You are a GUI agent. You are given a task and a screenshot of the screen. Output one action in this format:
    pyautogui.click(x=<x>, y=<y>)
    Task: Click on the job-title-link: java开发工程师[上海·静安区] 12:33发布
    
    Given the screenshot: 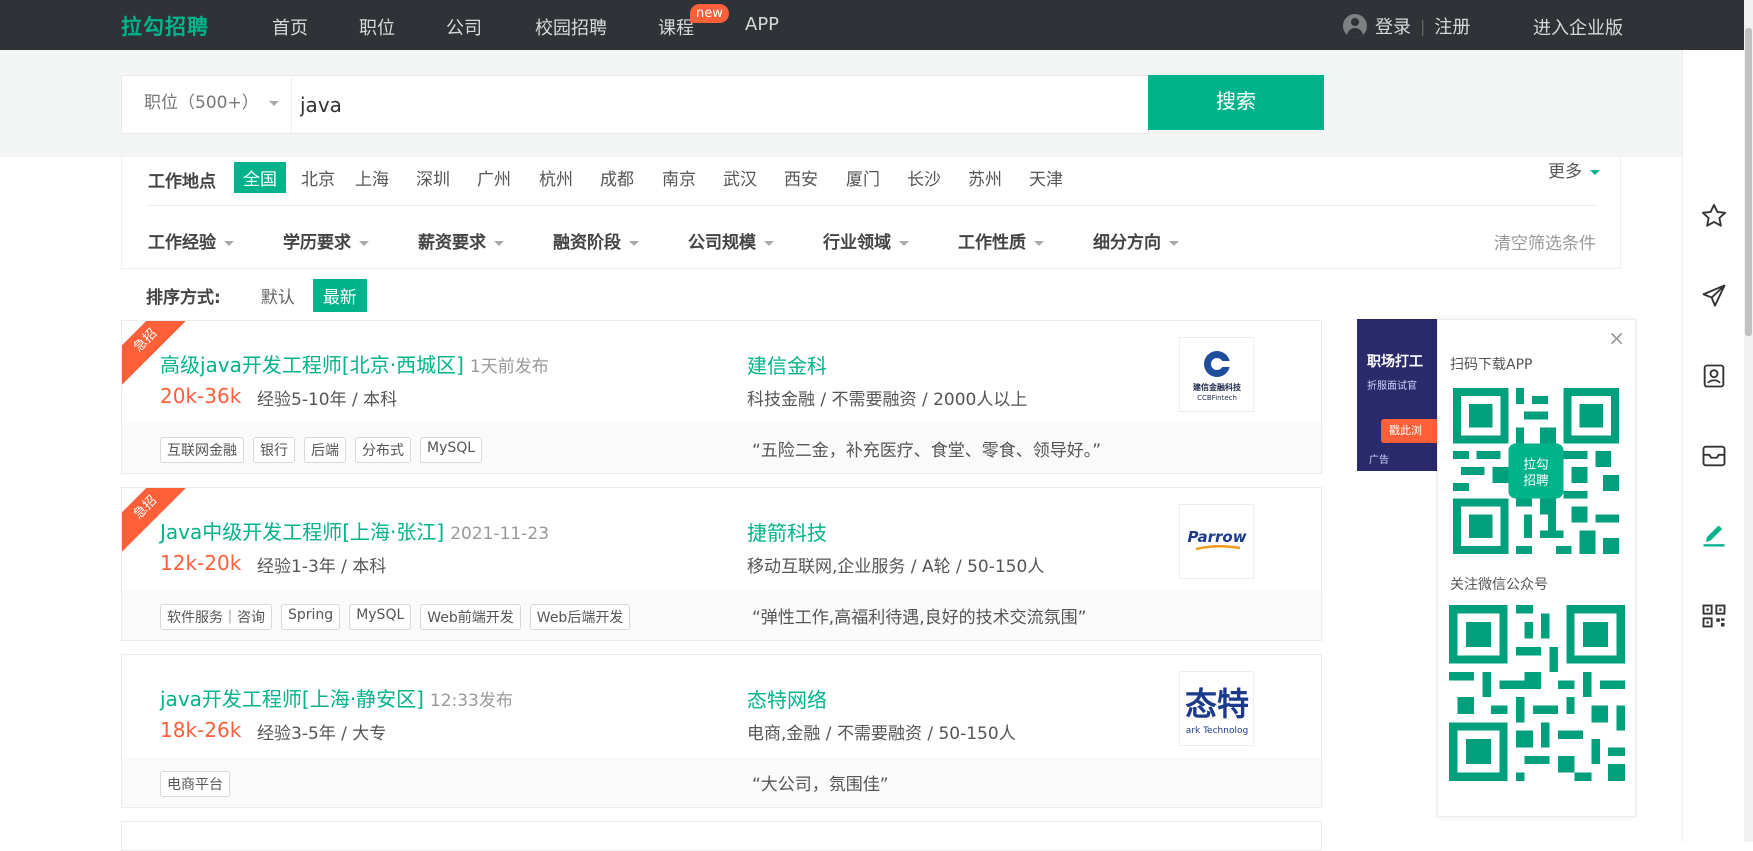 What is the action you would take?
    pyautogui.click(x=336, y=697)
    